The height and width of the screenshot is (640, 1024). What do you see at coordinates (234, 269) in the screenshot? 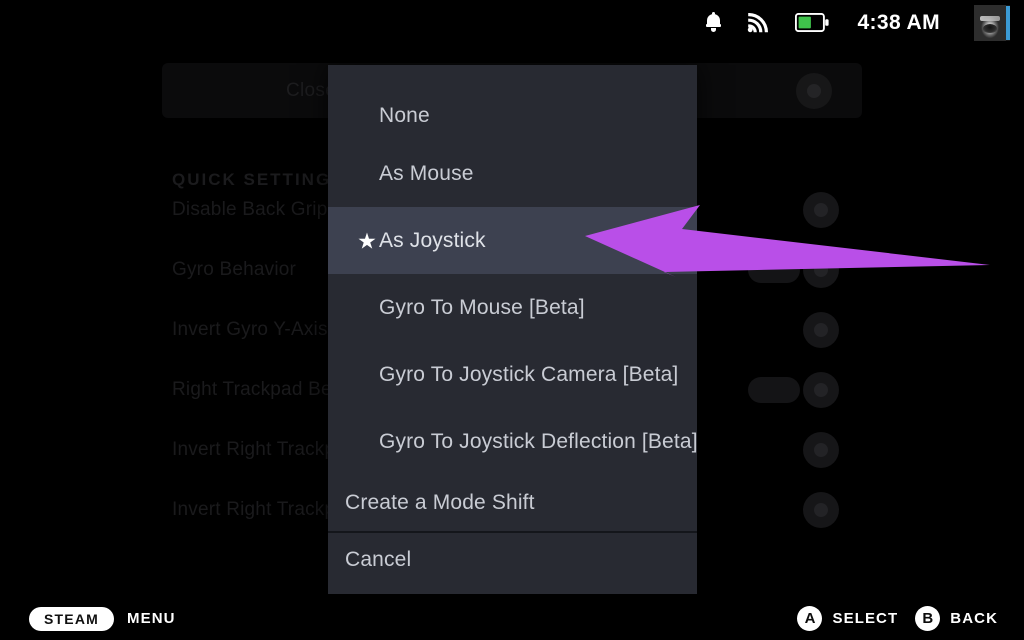
I see `background-row-label: Gyro Behavior` at bounding box center [234, 269].